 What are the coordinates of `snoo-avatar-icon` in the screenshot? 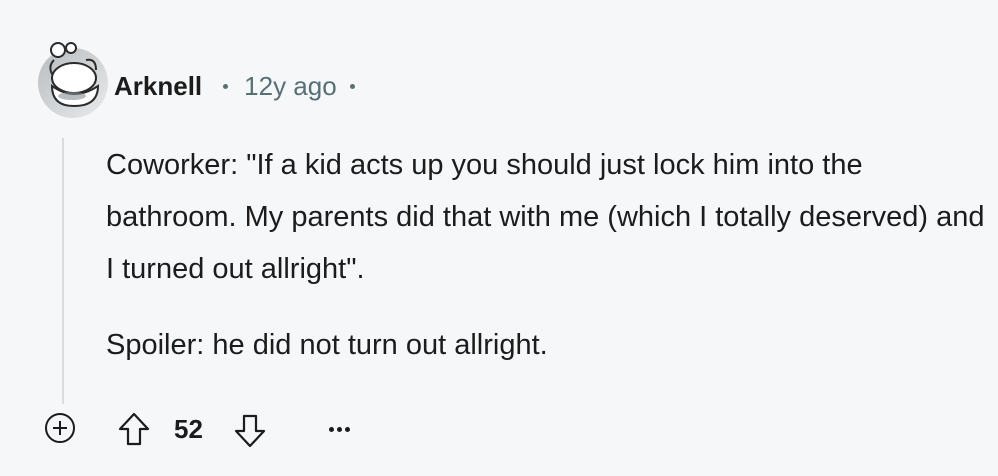 It's located at (73, 80).